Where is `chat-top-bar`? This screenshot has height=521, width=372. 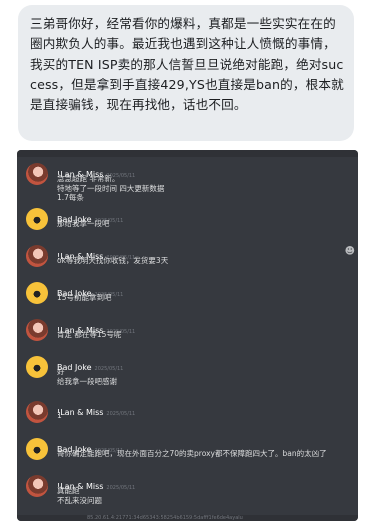
chat-top-bar is located at coordinates (187, 153).